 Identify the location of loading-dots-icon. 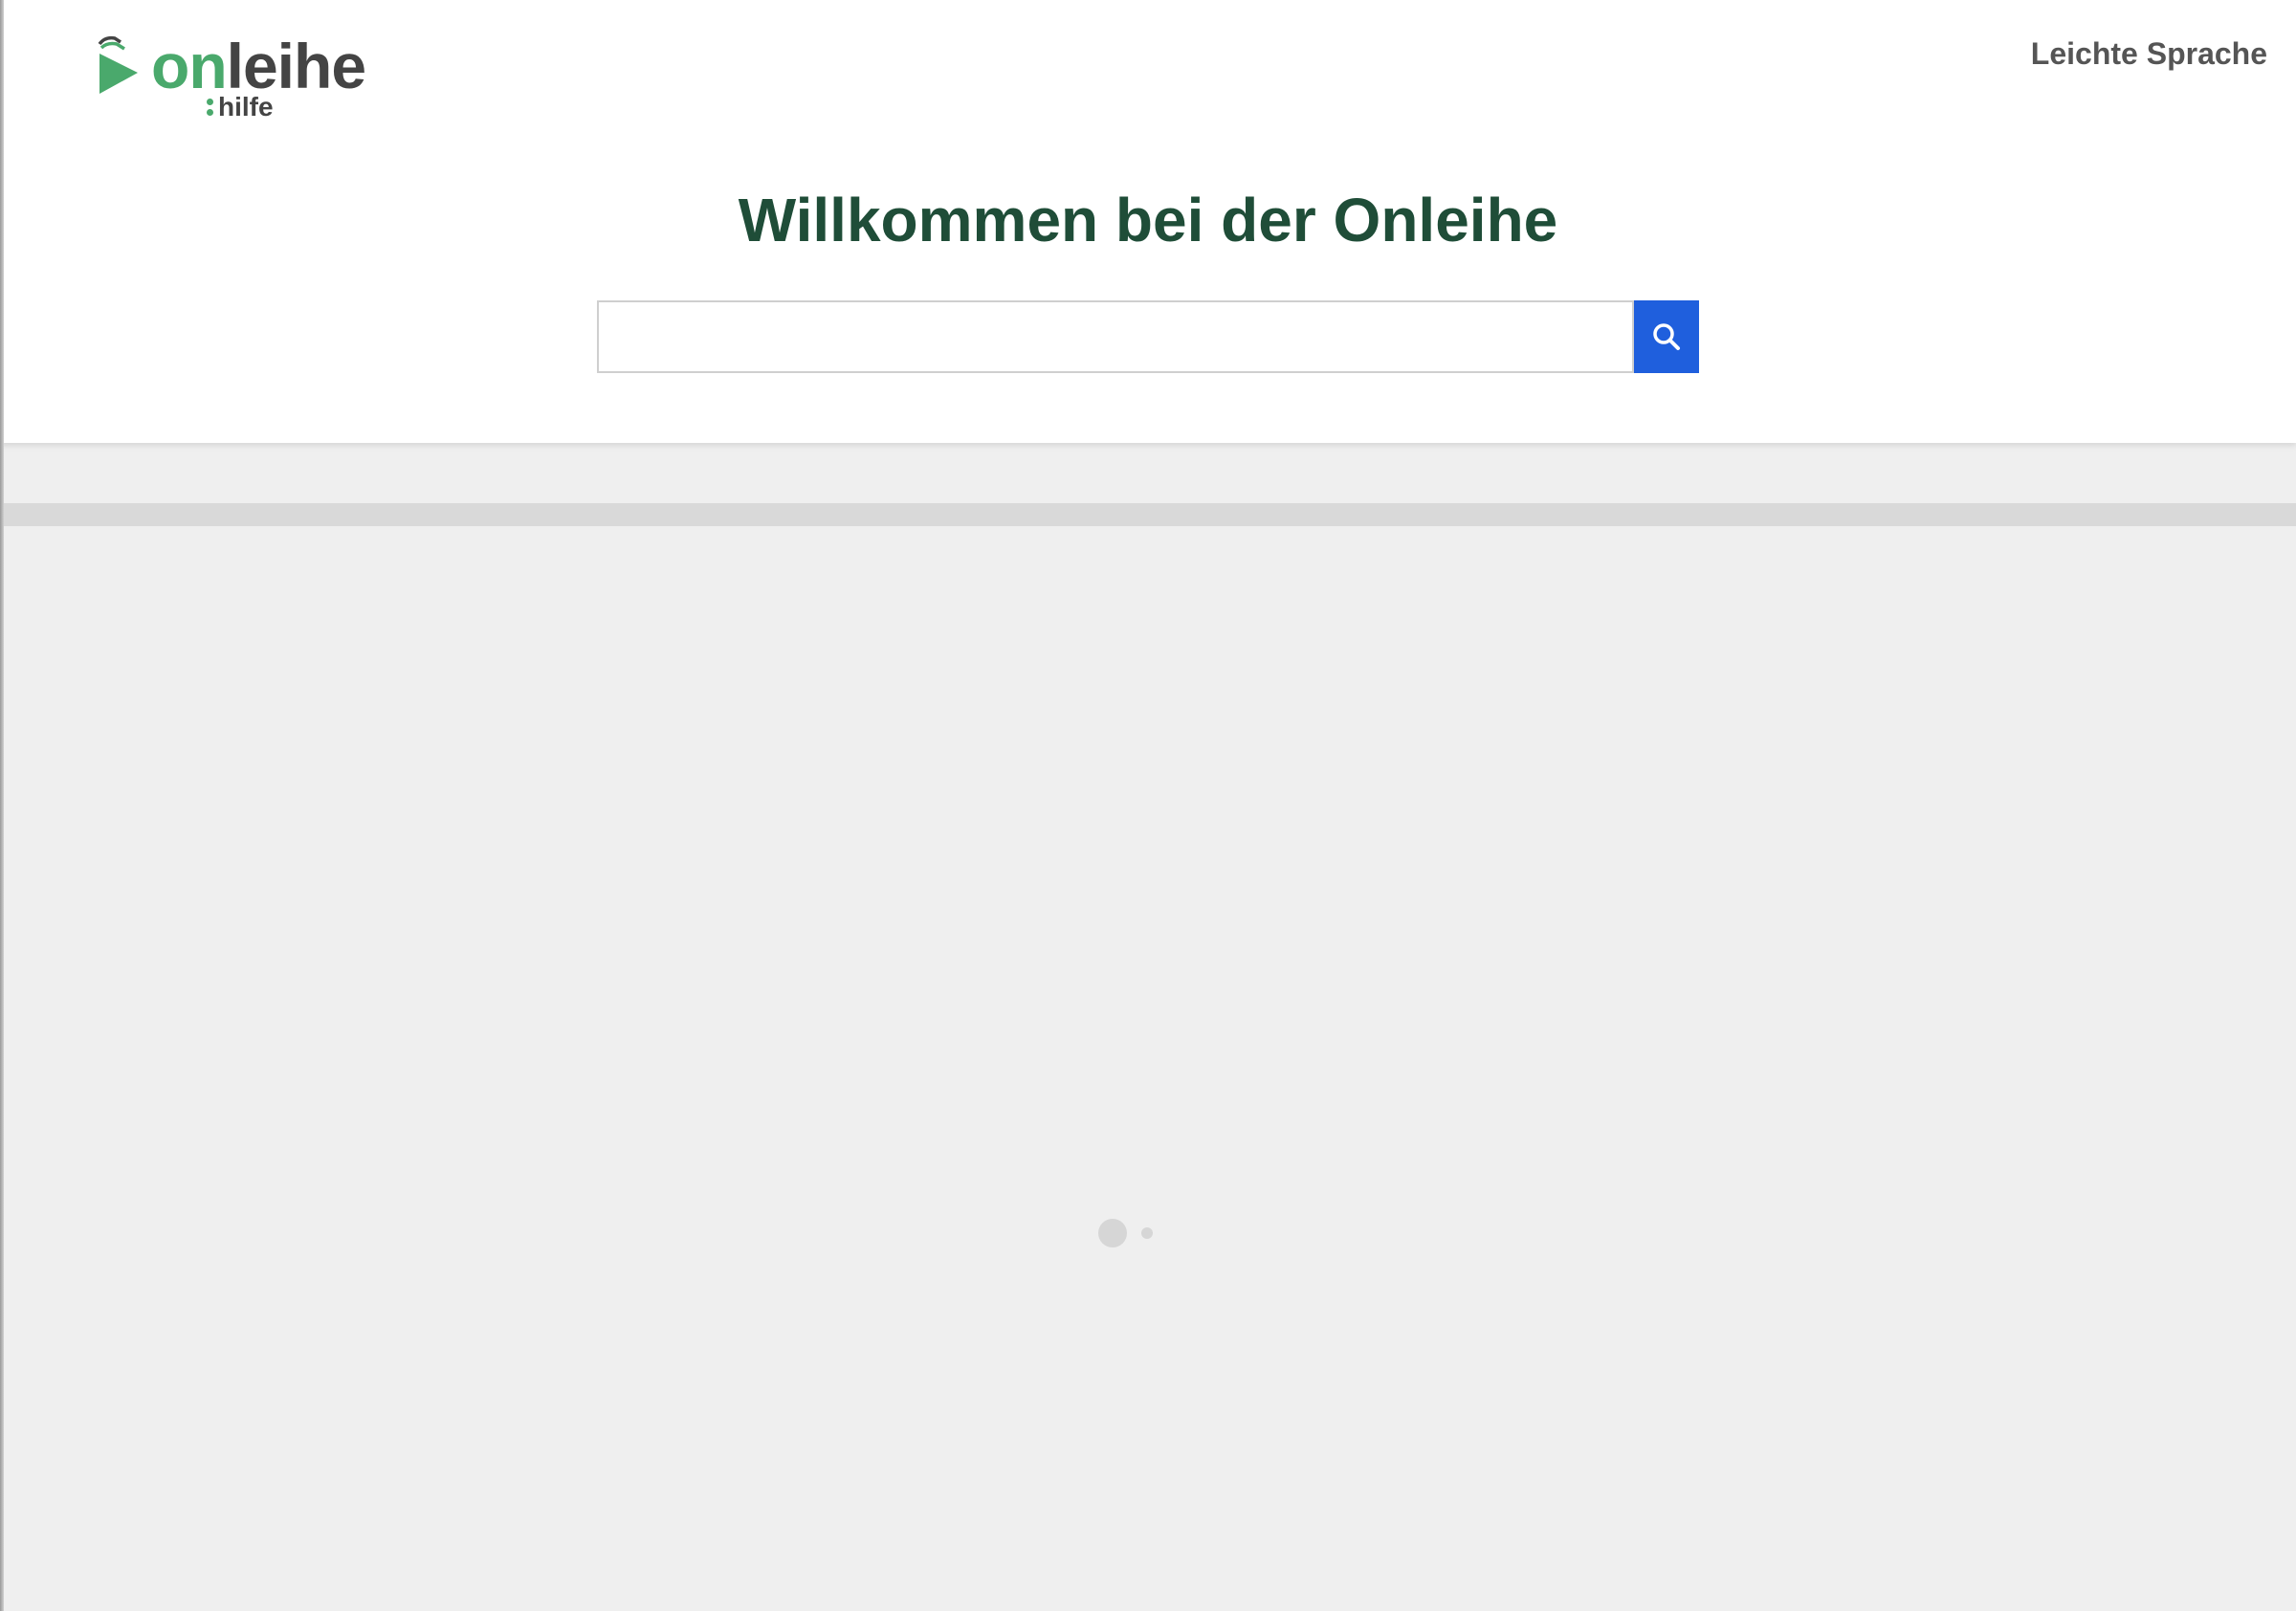
(1127, 1233).